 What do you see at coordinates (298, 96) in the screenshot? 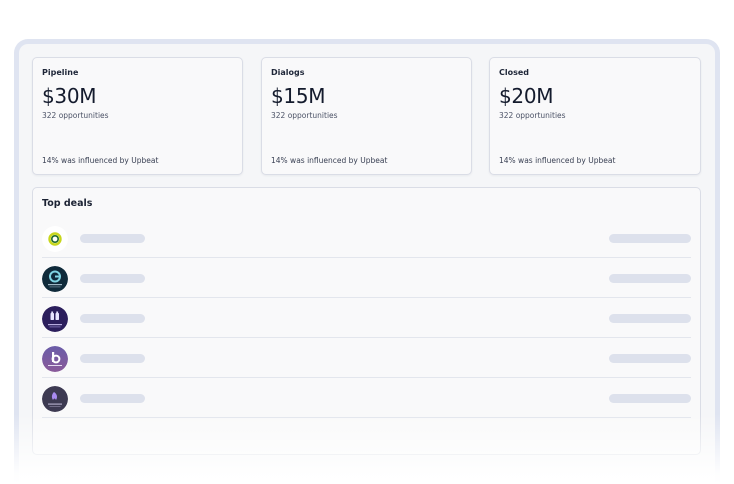
I see `metric-value: $15M` at bounding box center [298, 96].